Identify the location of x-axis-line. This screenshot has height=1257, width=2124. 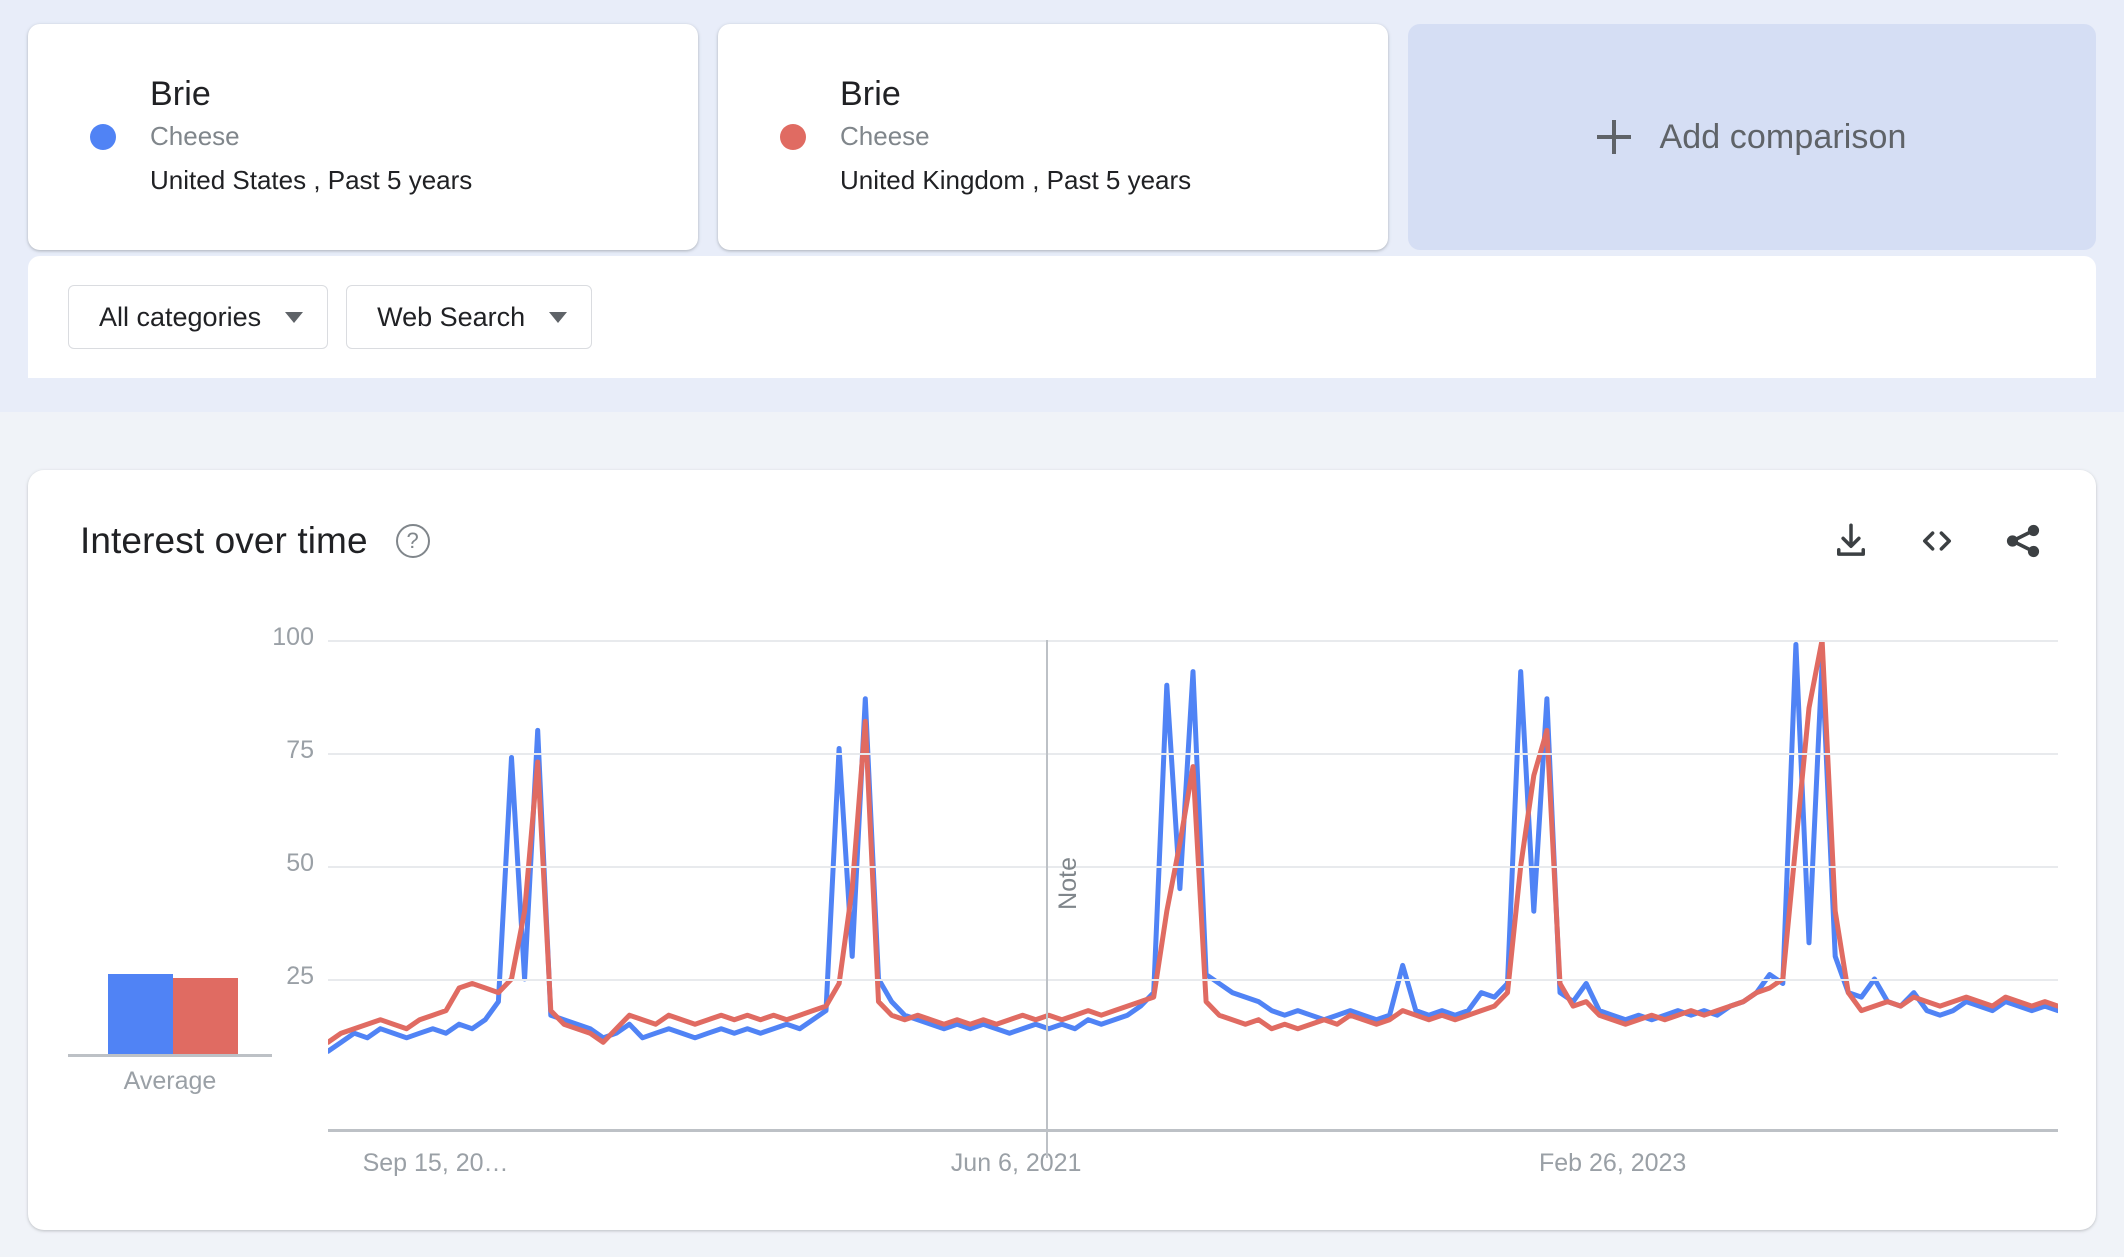
(1193, 1130).